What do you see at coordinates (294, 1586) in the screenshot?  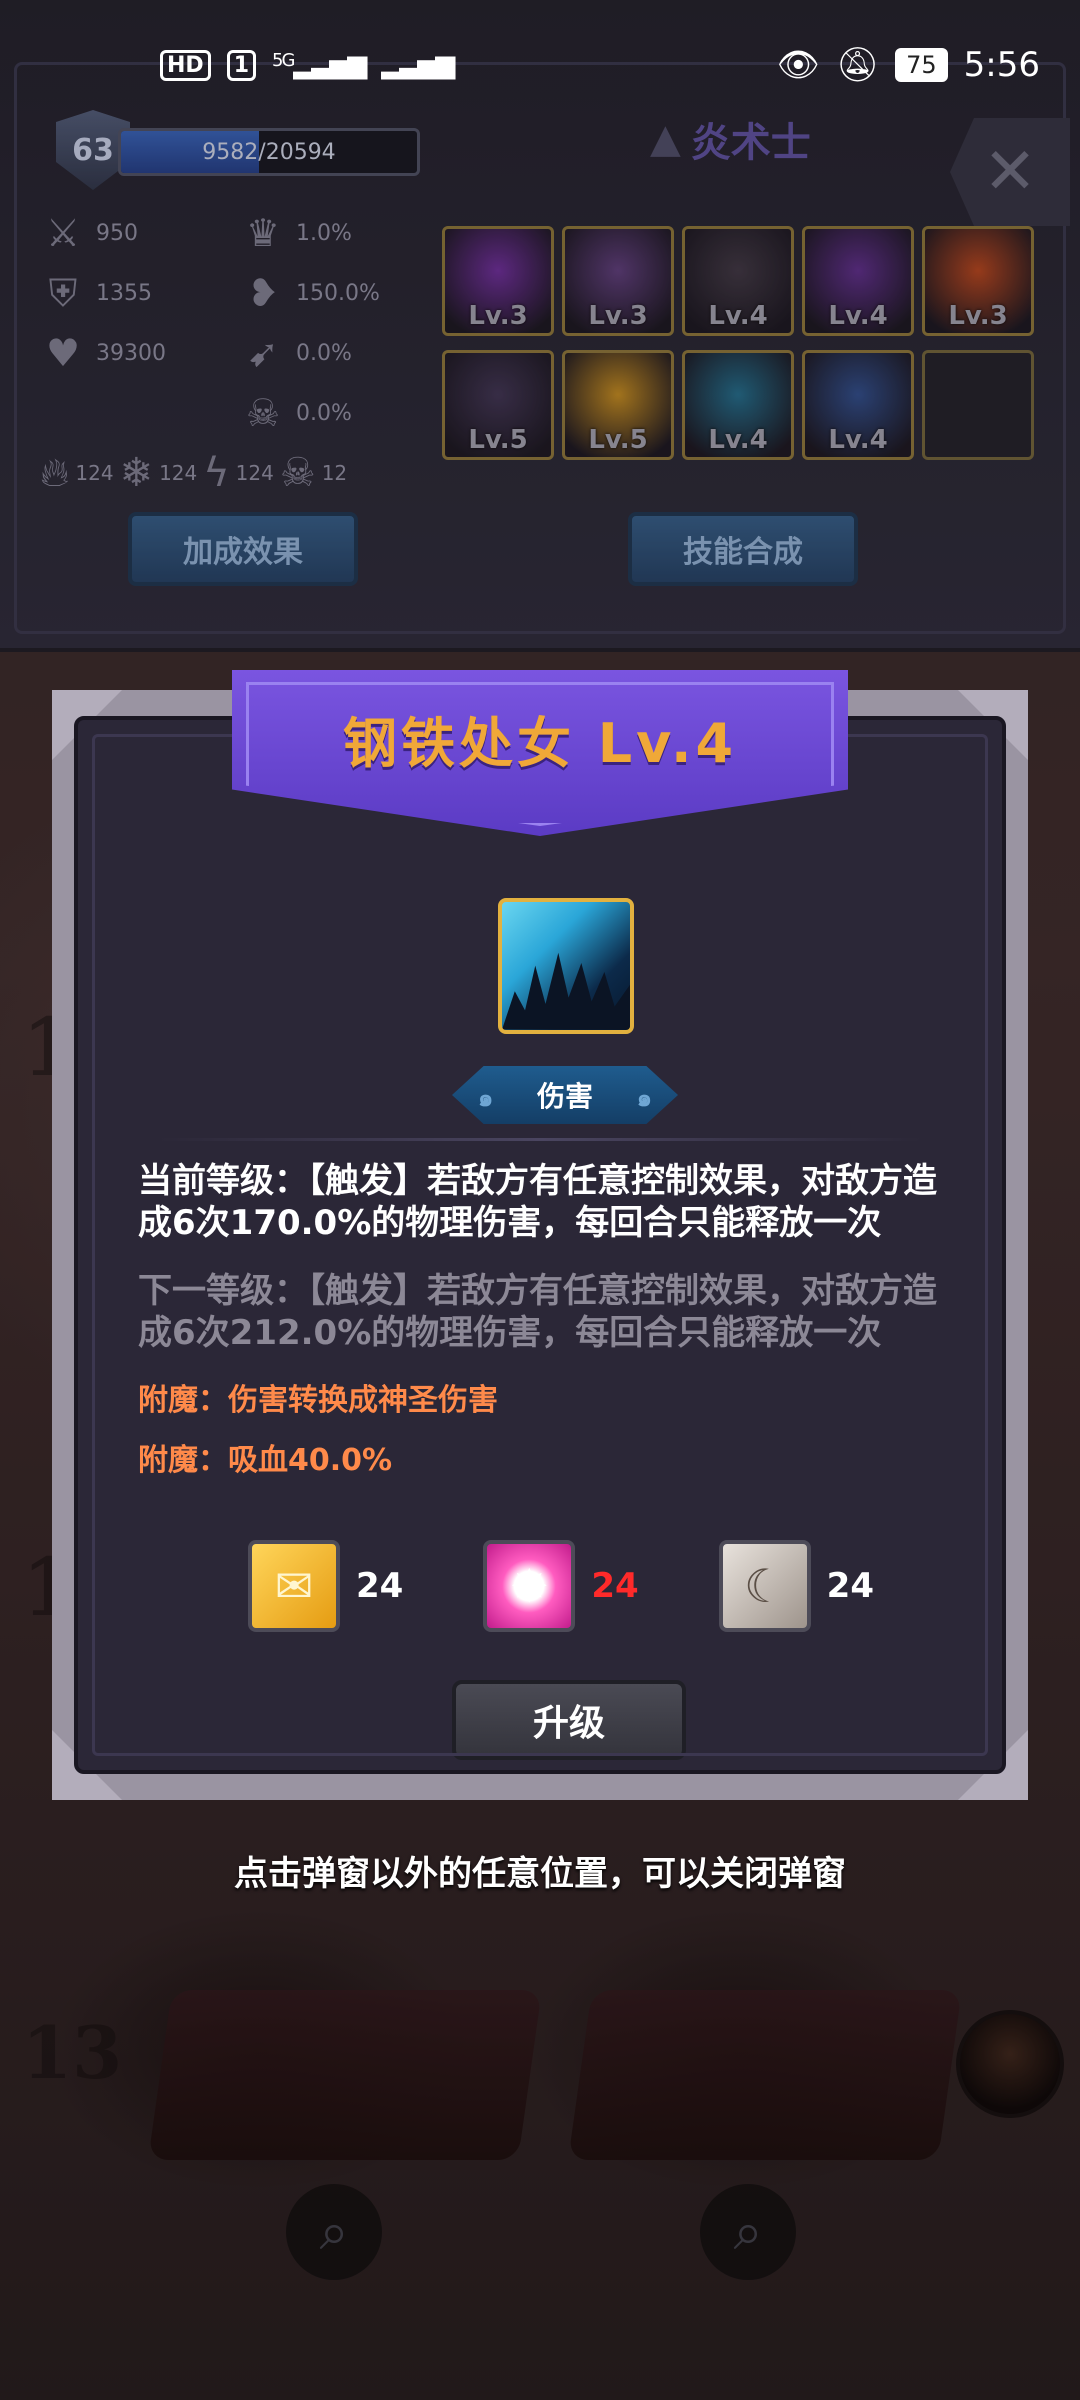 I see `gold-gem-icon: ✉` at bounding box center [294, 1586].